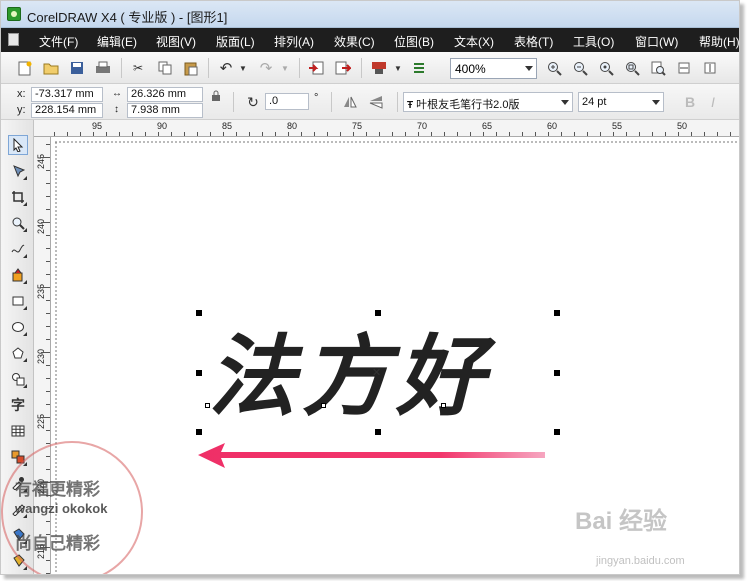 Image resolution: width=747 pixels, height=581 pixels. I want to click on zoom-tool-icon, so click(18, 223).